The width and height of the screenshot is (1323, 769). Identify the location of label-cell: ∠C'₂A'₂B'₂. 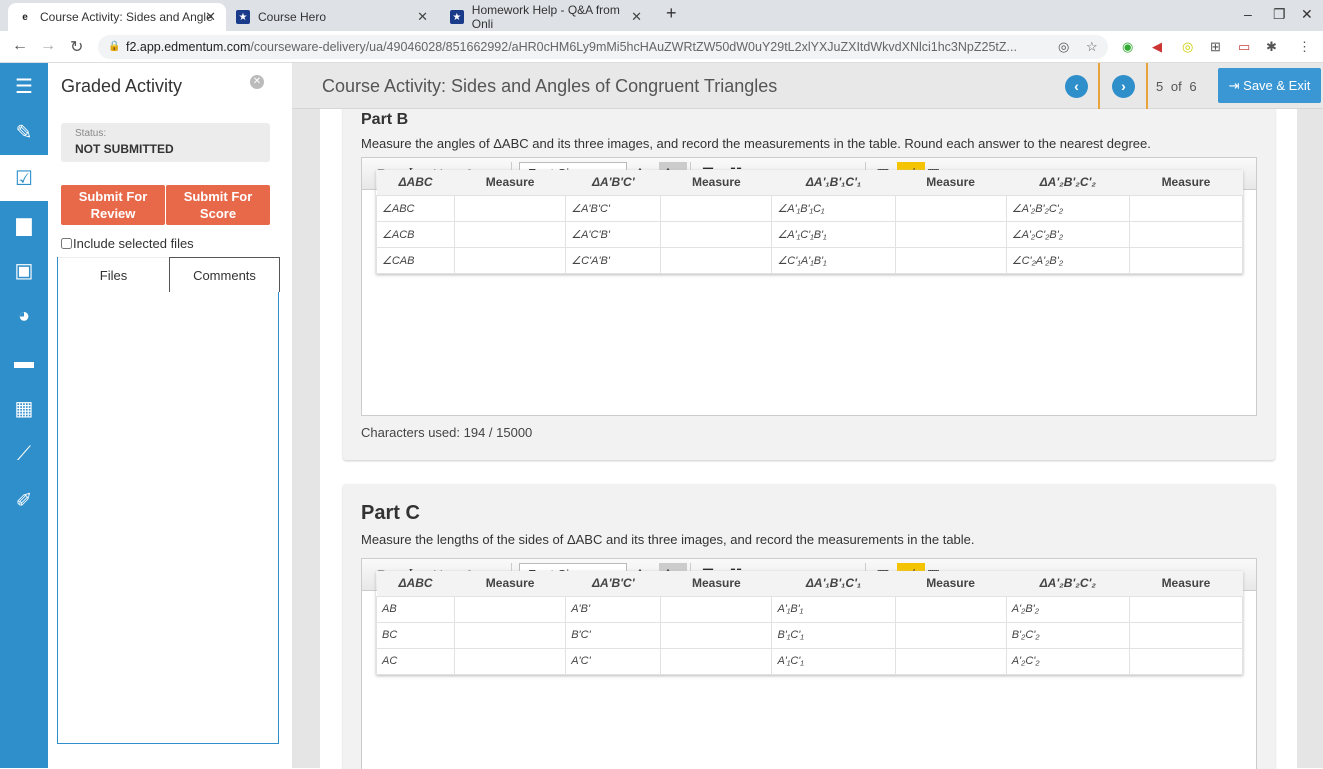
(1067, 260).